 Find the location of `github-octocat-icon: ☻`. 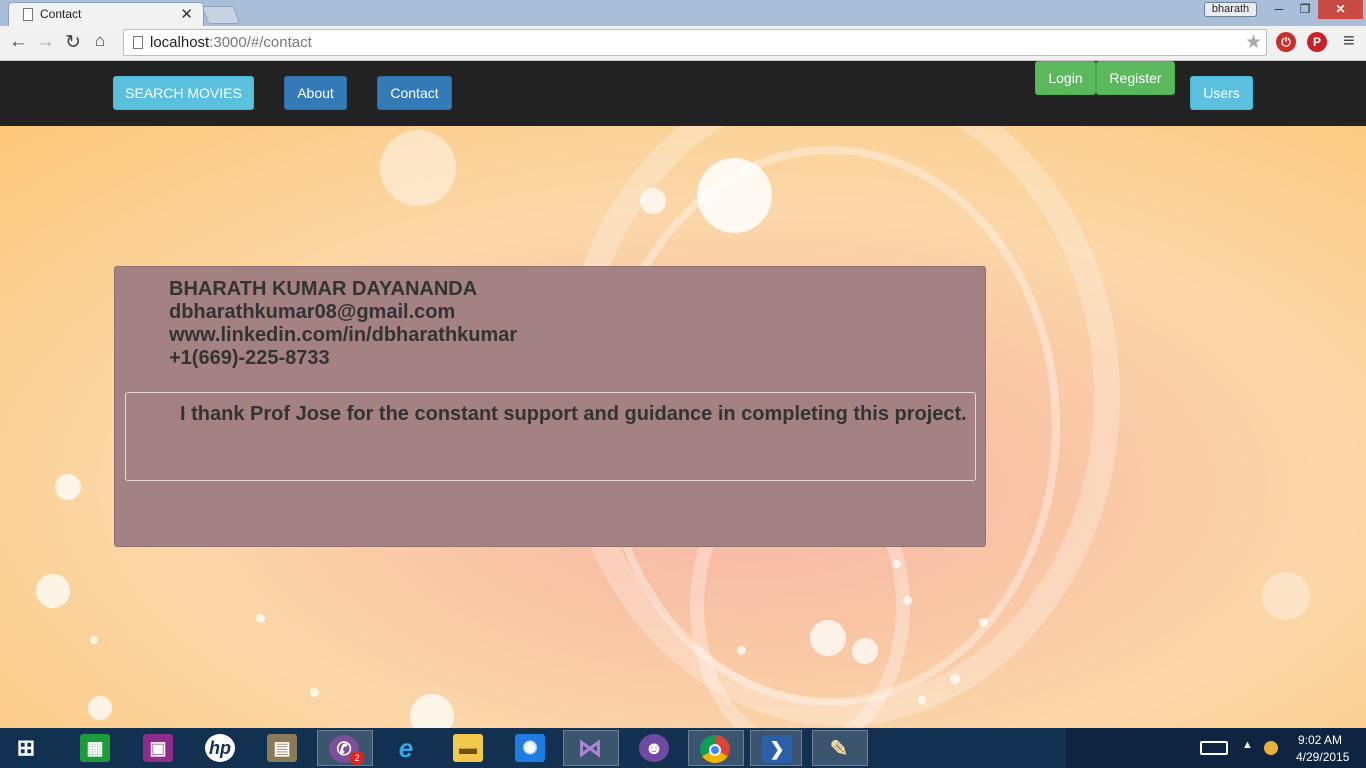

github-octocat-icon: ☻ is located at coordinates (654, 748).